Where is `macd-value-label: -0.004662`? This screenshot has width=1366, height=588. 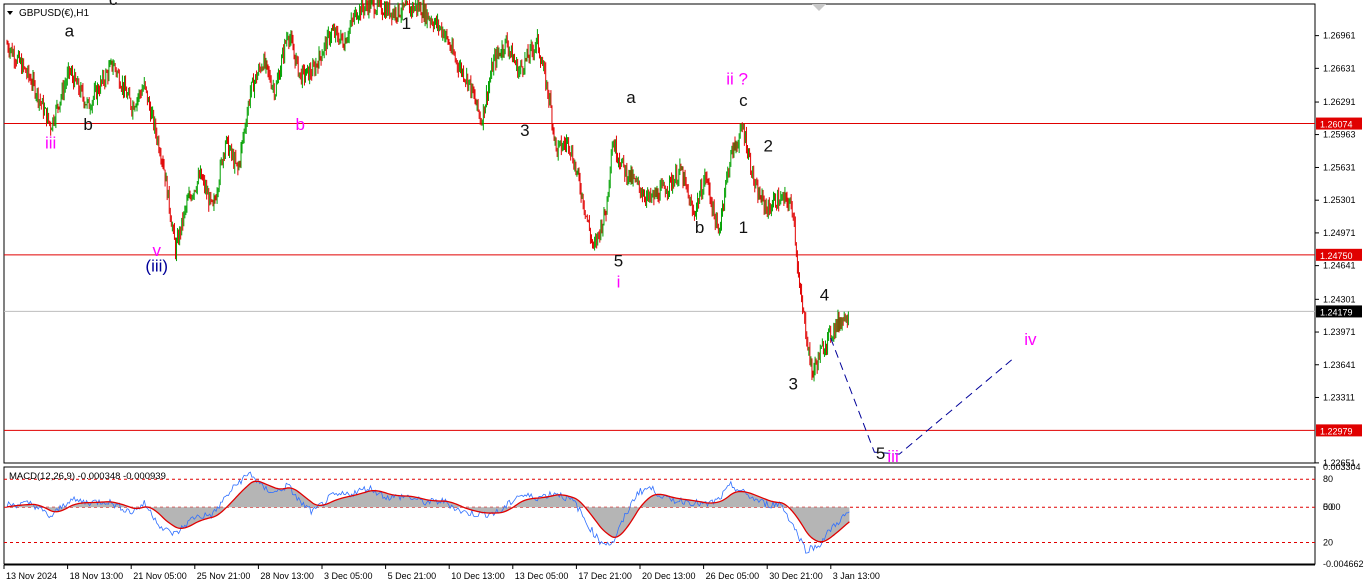
macd-value-label: -0.004662 is located at coordinates (1343, 564).